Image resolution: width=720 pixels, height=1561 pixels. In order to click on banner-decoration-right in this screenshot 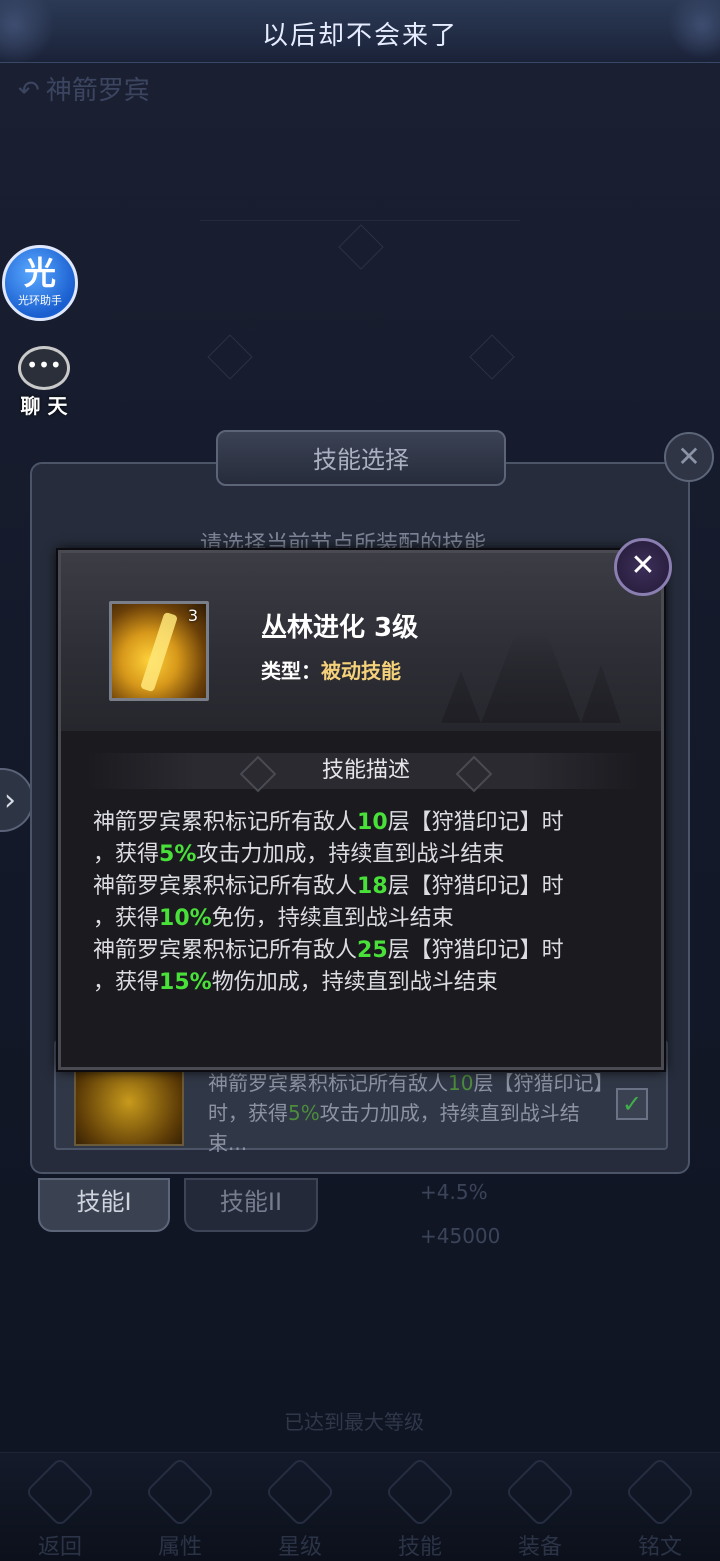, I will do `click(690, 31)`.